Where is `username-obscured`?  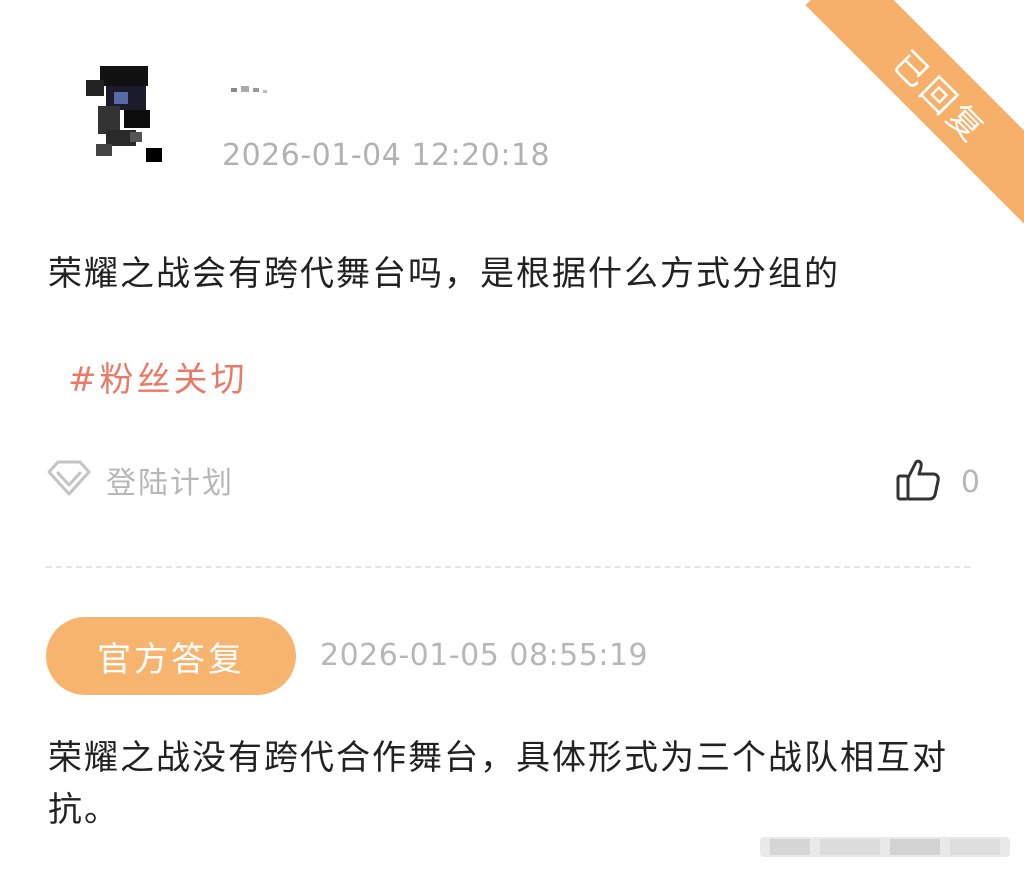
username-obscured is located at coordinates (250, 84).